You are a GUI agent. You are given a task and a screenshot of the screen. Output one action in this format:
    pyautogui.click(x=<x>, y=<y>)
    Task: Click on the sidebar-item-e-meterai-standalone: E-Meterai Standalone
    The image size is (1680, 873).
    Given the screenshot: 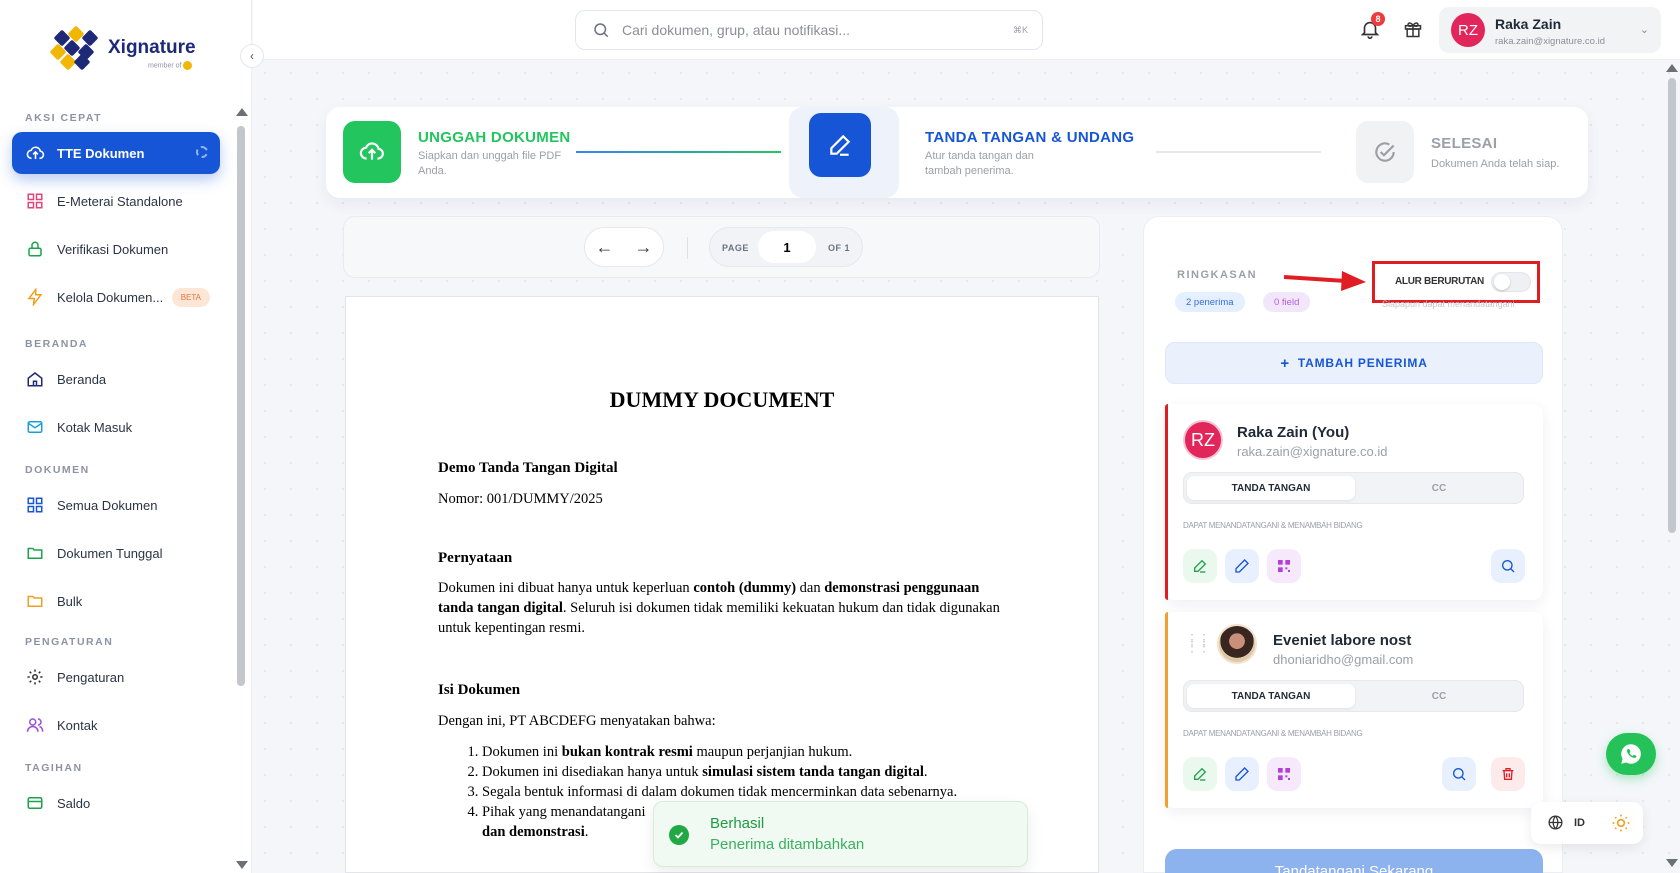 What is the action you would take?
    pyautogui.click(x=116, y=201)
    